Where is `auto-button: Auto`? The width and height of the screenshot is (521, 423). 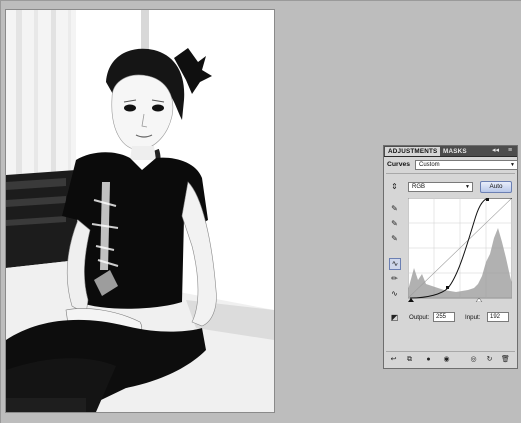 auto-button: Auto is located at coordinates (496, 187).